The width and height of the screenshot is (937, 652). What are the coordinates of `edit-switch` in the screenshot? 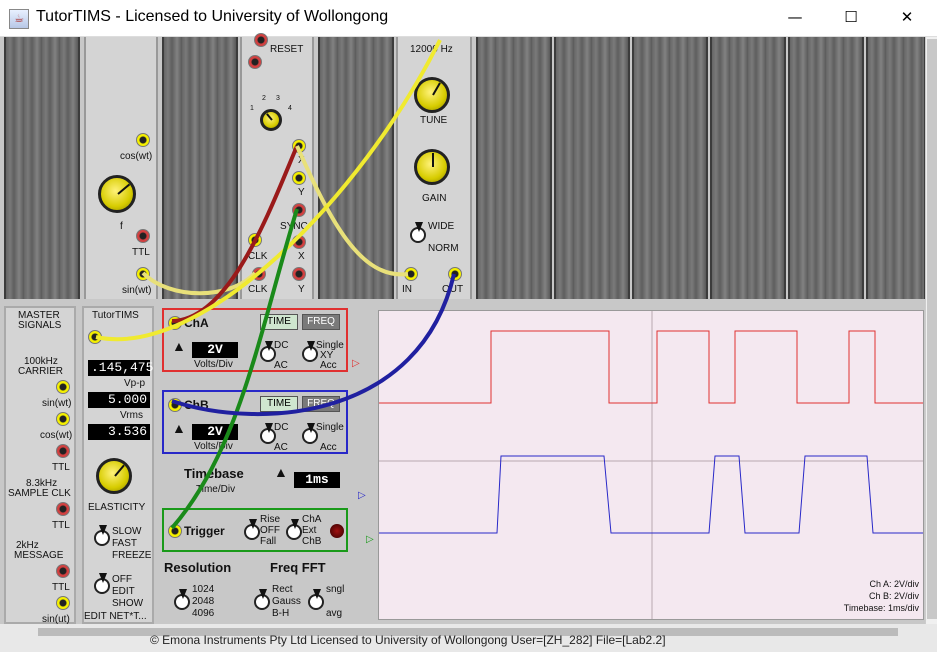 It's located at (102, 583).